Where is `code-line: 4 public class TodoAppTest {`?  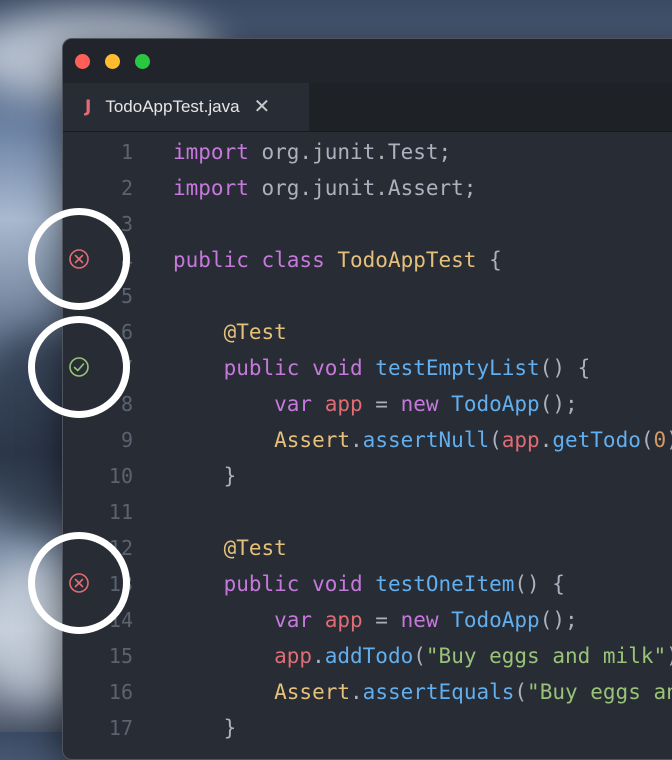 code-line: 4 public class TodoAppTest { is located at coordinates (367, 260).